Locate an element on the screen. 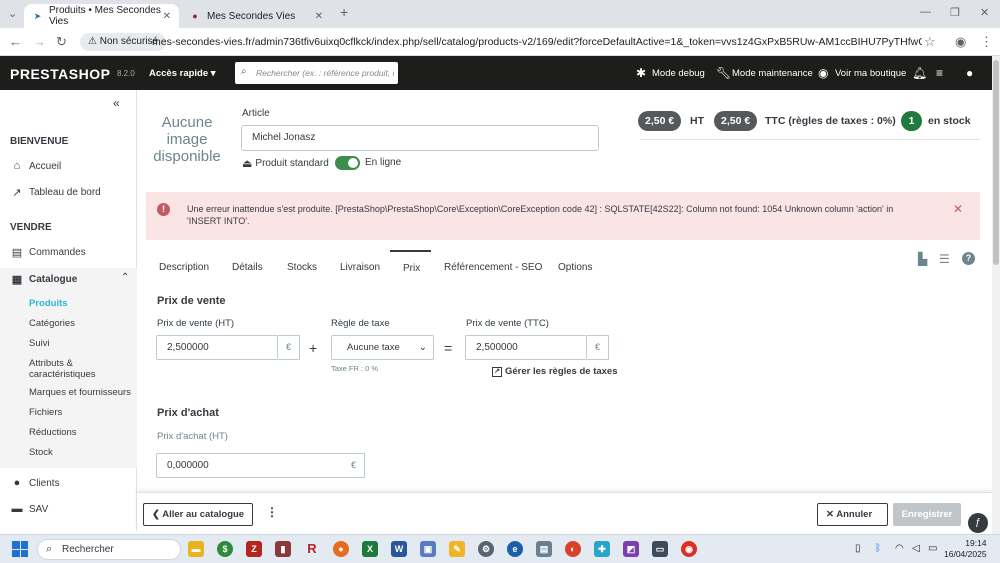 The width and height of the screenshot is (1000, 563). maintenance-mode-link: Mode maintenance is located at coordinates (772, 73).